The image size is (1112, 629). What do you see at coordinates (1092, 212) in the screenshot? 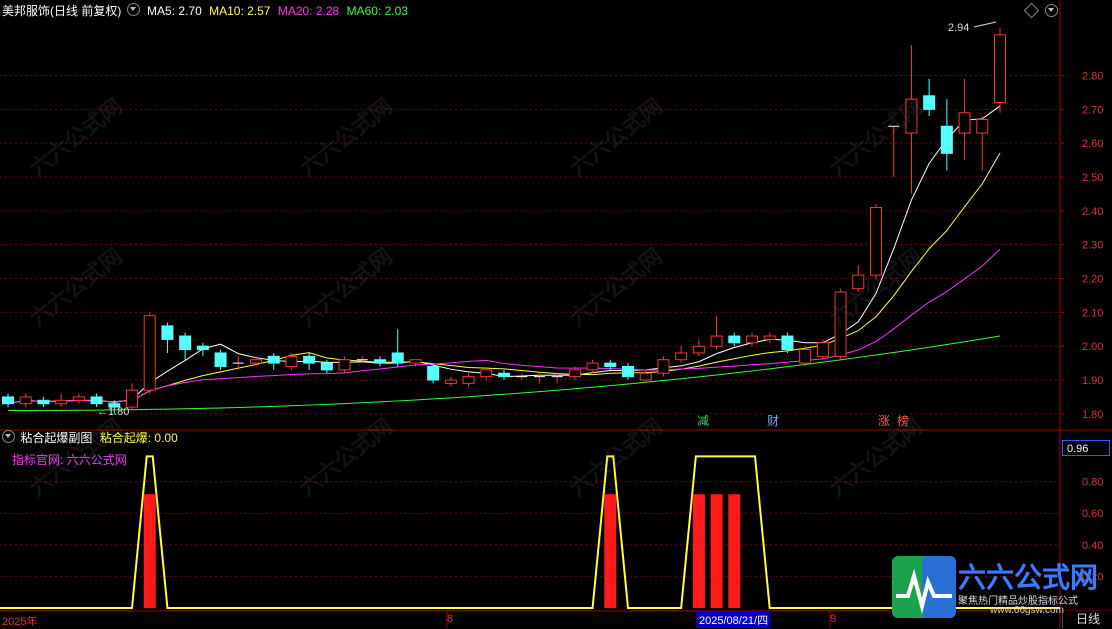
I see `price-tick-label: 2.40` at bounding box center [1092, 212].